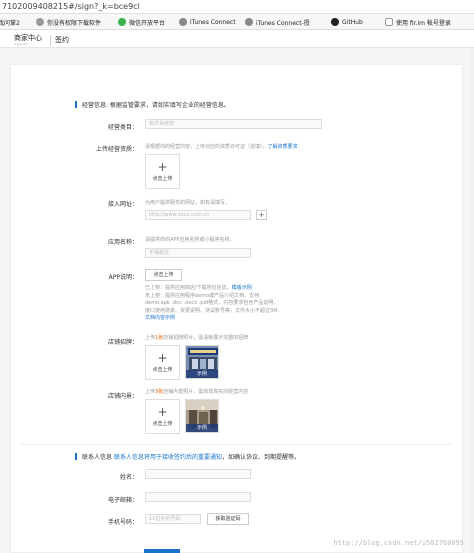 This screenshot has width=474, height=553. I want to click on template-example-link: 模版示例, so click(242, 288).